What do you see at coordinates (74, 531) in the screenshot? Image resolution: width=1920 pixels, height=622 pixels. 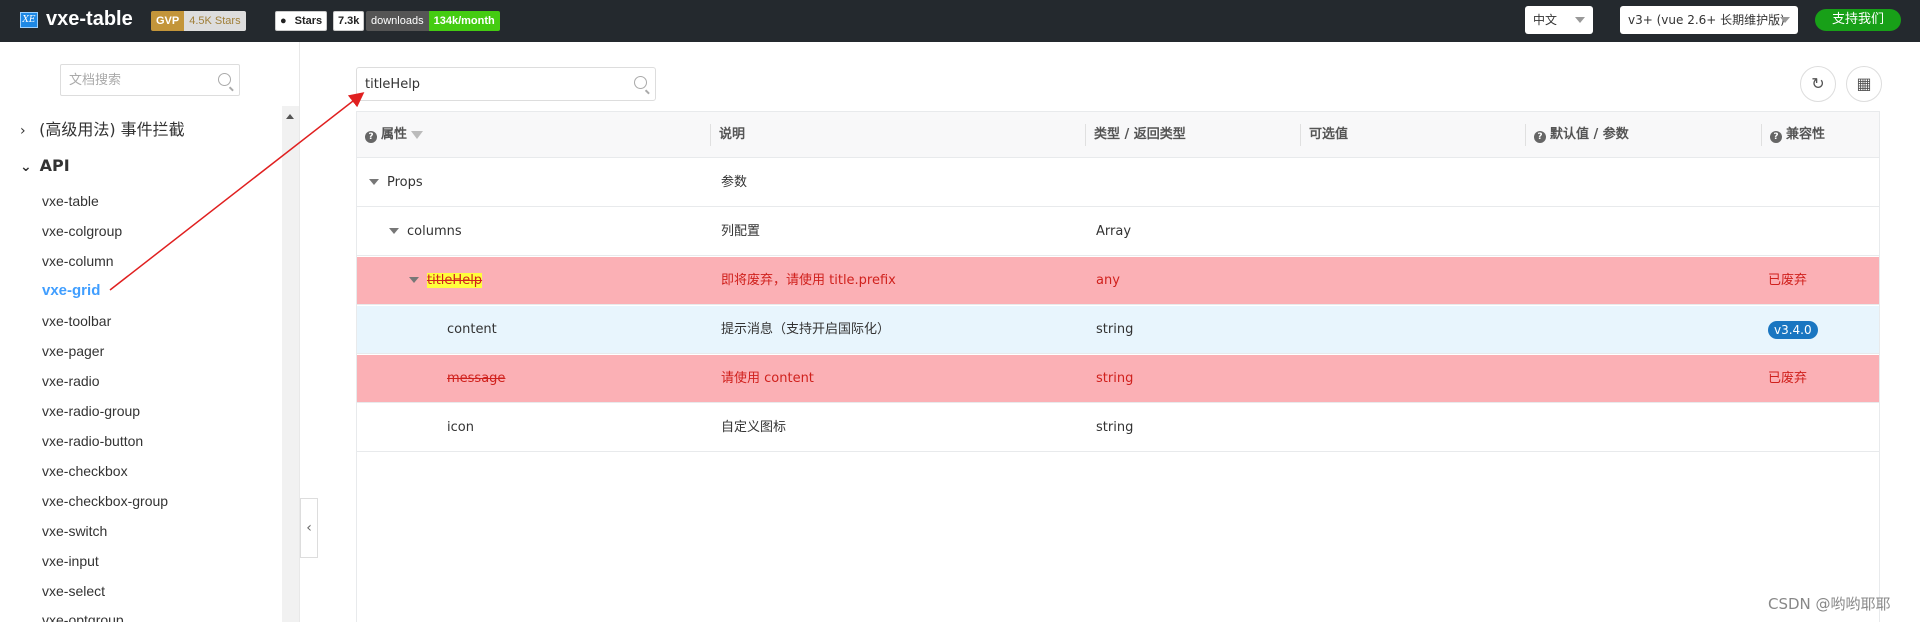 I see `sidebar-item-vxe-switch: vxe-switch` at bounding box center [74, 531].